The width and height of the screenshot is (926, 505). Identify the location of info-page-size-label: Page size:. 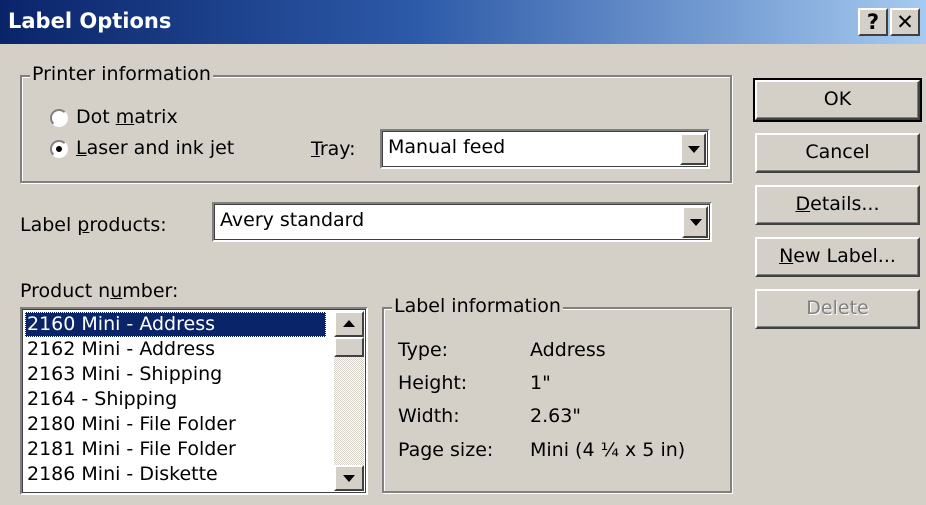
(446, 450).